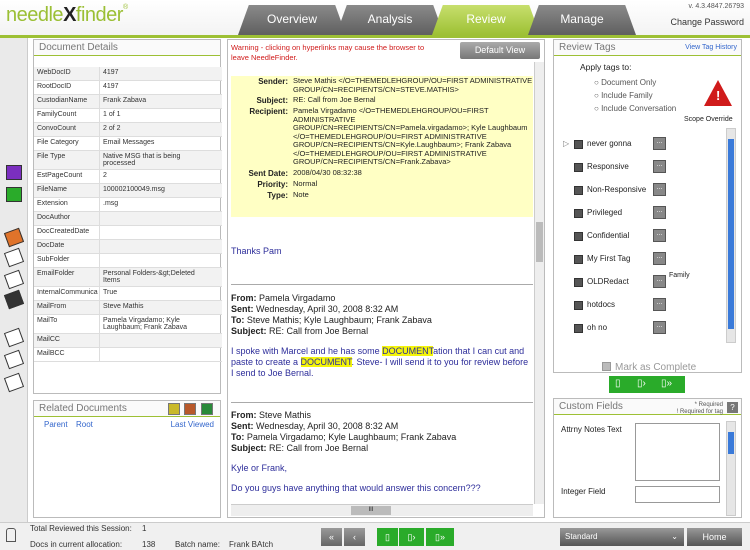  I want to click on table-row: ConvoCount 2 of 2, so click(128, 130).